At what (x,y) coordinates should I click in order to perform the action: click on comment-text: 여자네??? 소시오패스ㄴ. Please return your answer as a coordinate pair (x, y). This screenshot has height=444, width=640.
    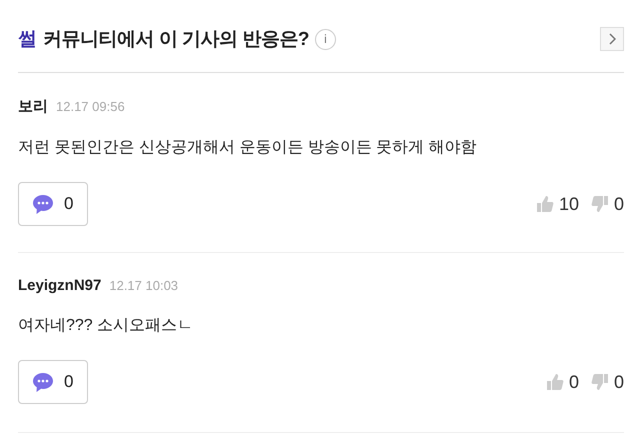
    Looking at the image, I should click on (106, 326).